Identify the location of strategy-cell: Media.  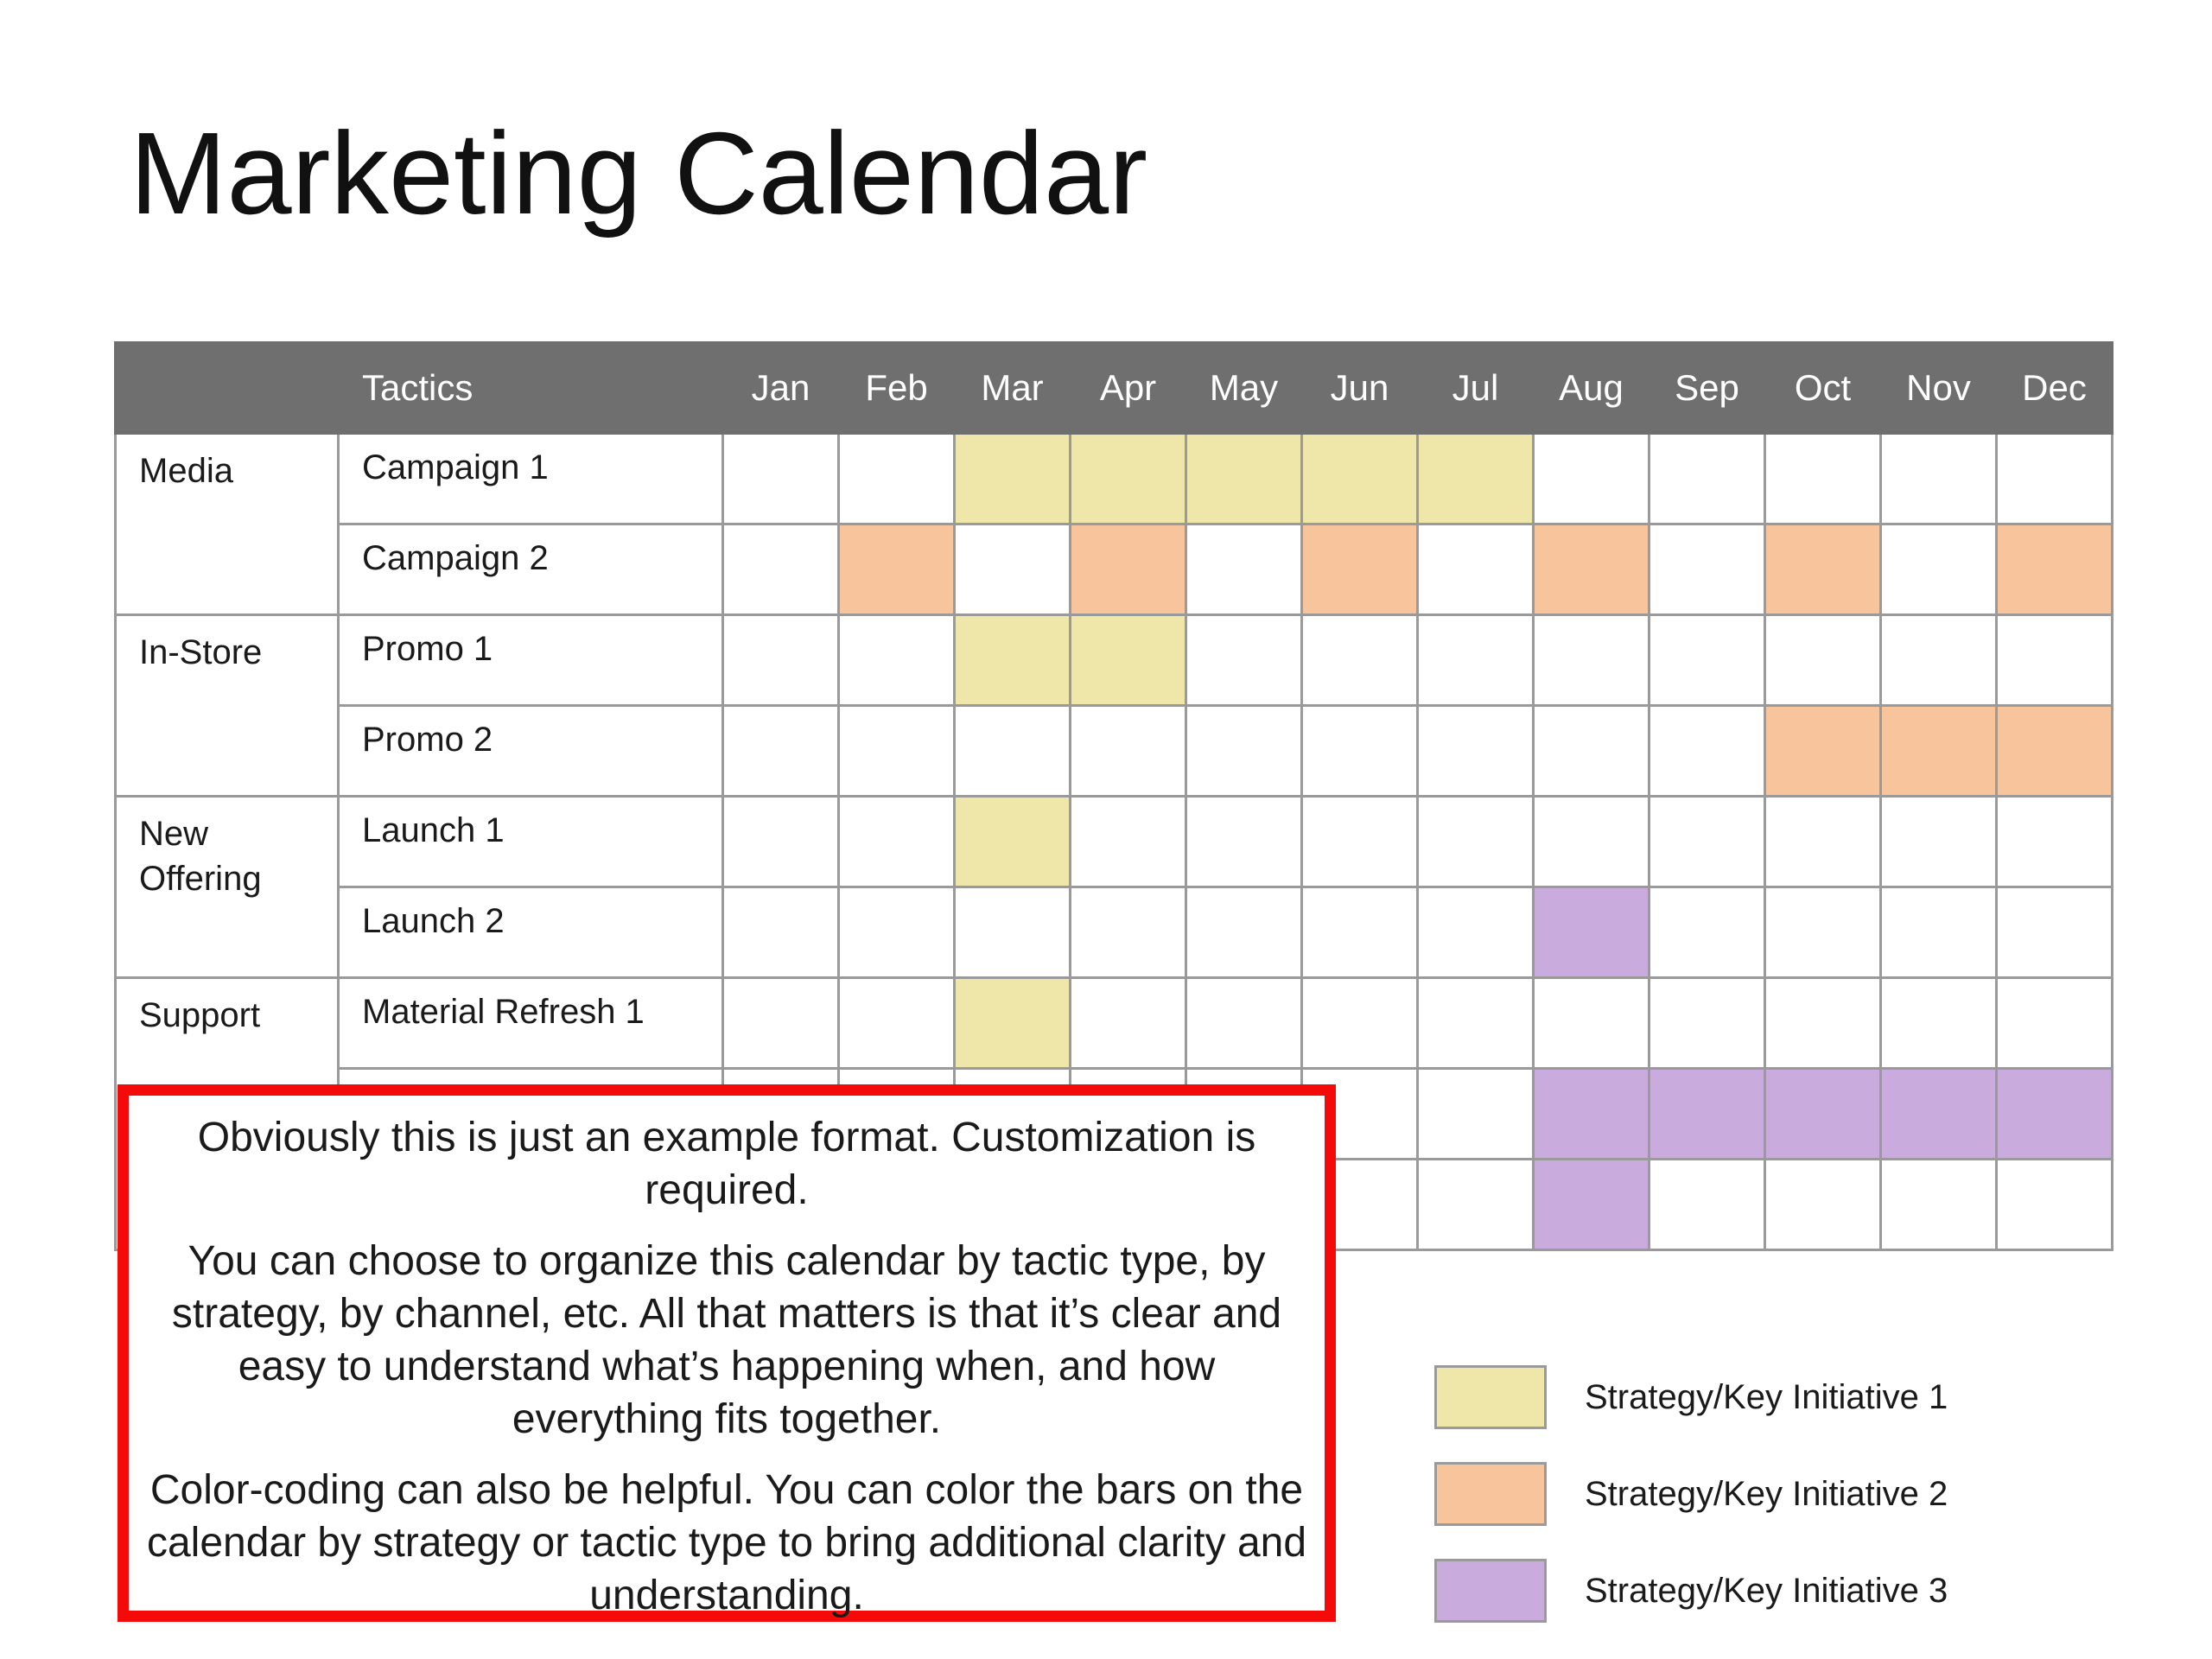
(227, 524).